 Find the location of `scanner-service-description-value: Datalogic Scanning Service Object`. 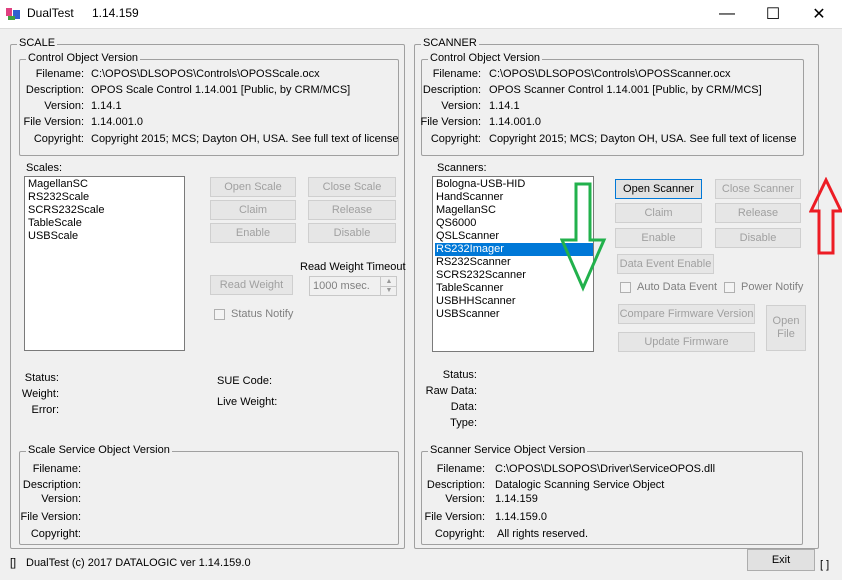

scanner-service-description-value: Datalogic Scanning Service Object is located at coordinates (580, 485).